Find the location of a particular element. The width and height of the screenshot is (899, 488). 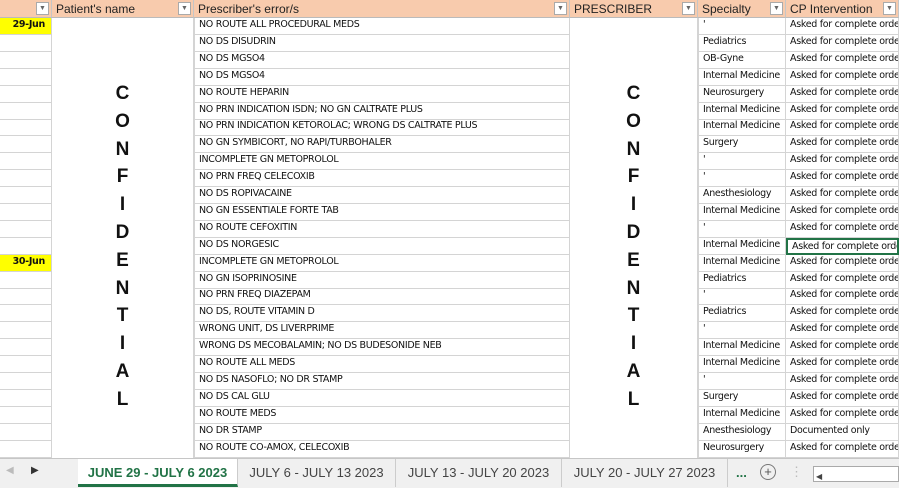

error-cell: NO DR STAMP is located at coordinates (382, 432).